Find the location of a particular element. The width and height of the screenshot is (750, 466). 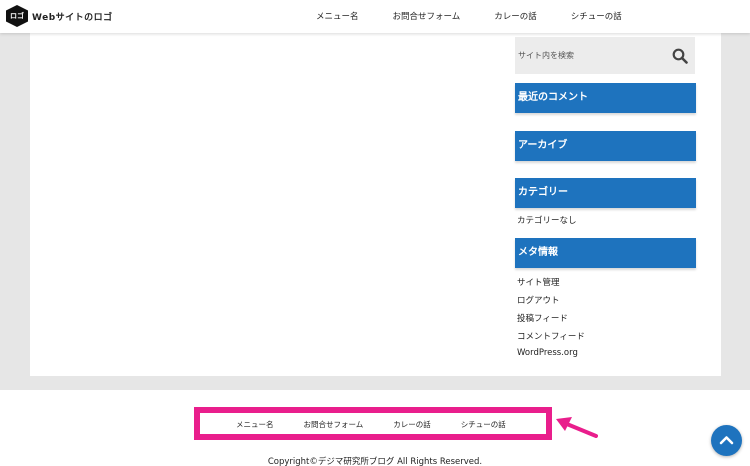

category-link-uncategorized: カテゴリーなし is located at coordinates (547, 220).